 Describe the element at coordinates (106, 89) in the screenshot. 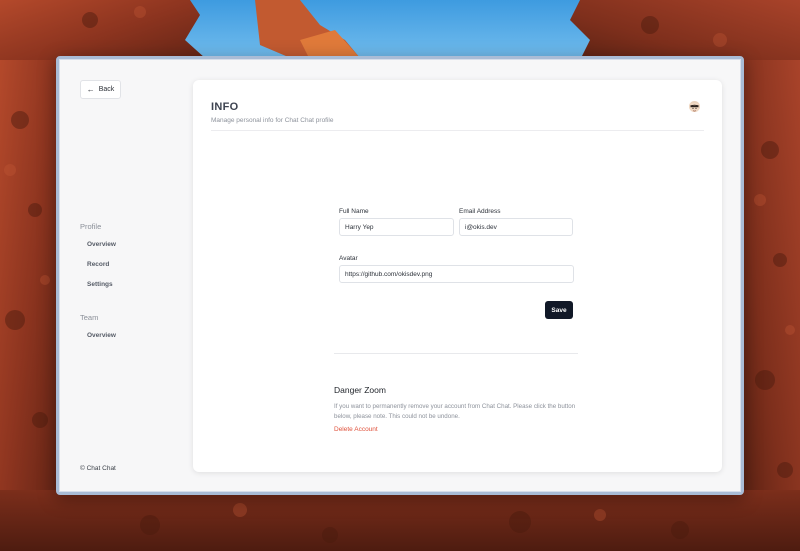

I see `back-button-label: Back` at that location.